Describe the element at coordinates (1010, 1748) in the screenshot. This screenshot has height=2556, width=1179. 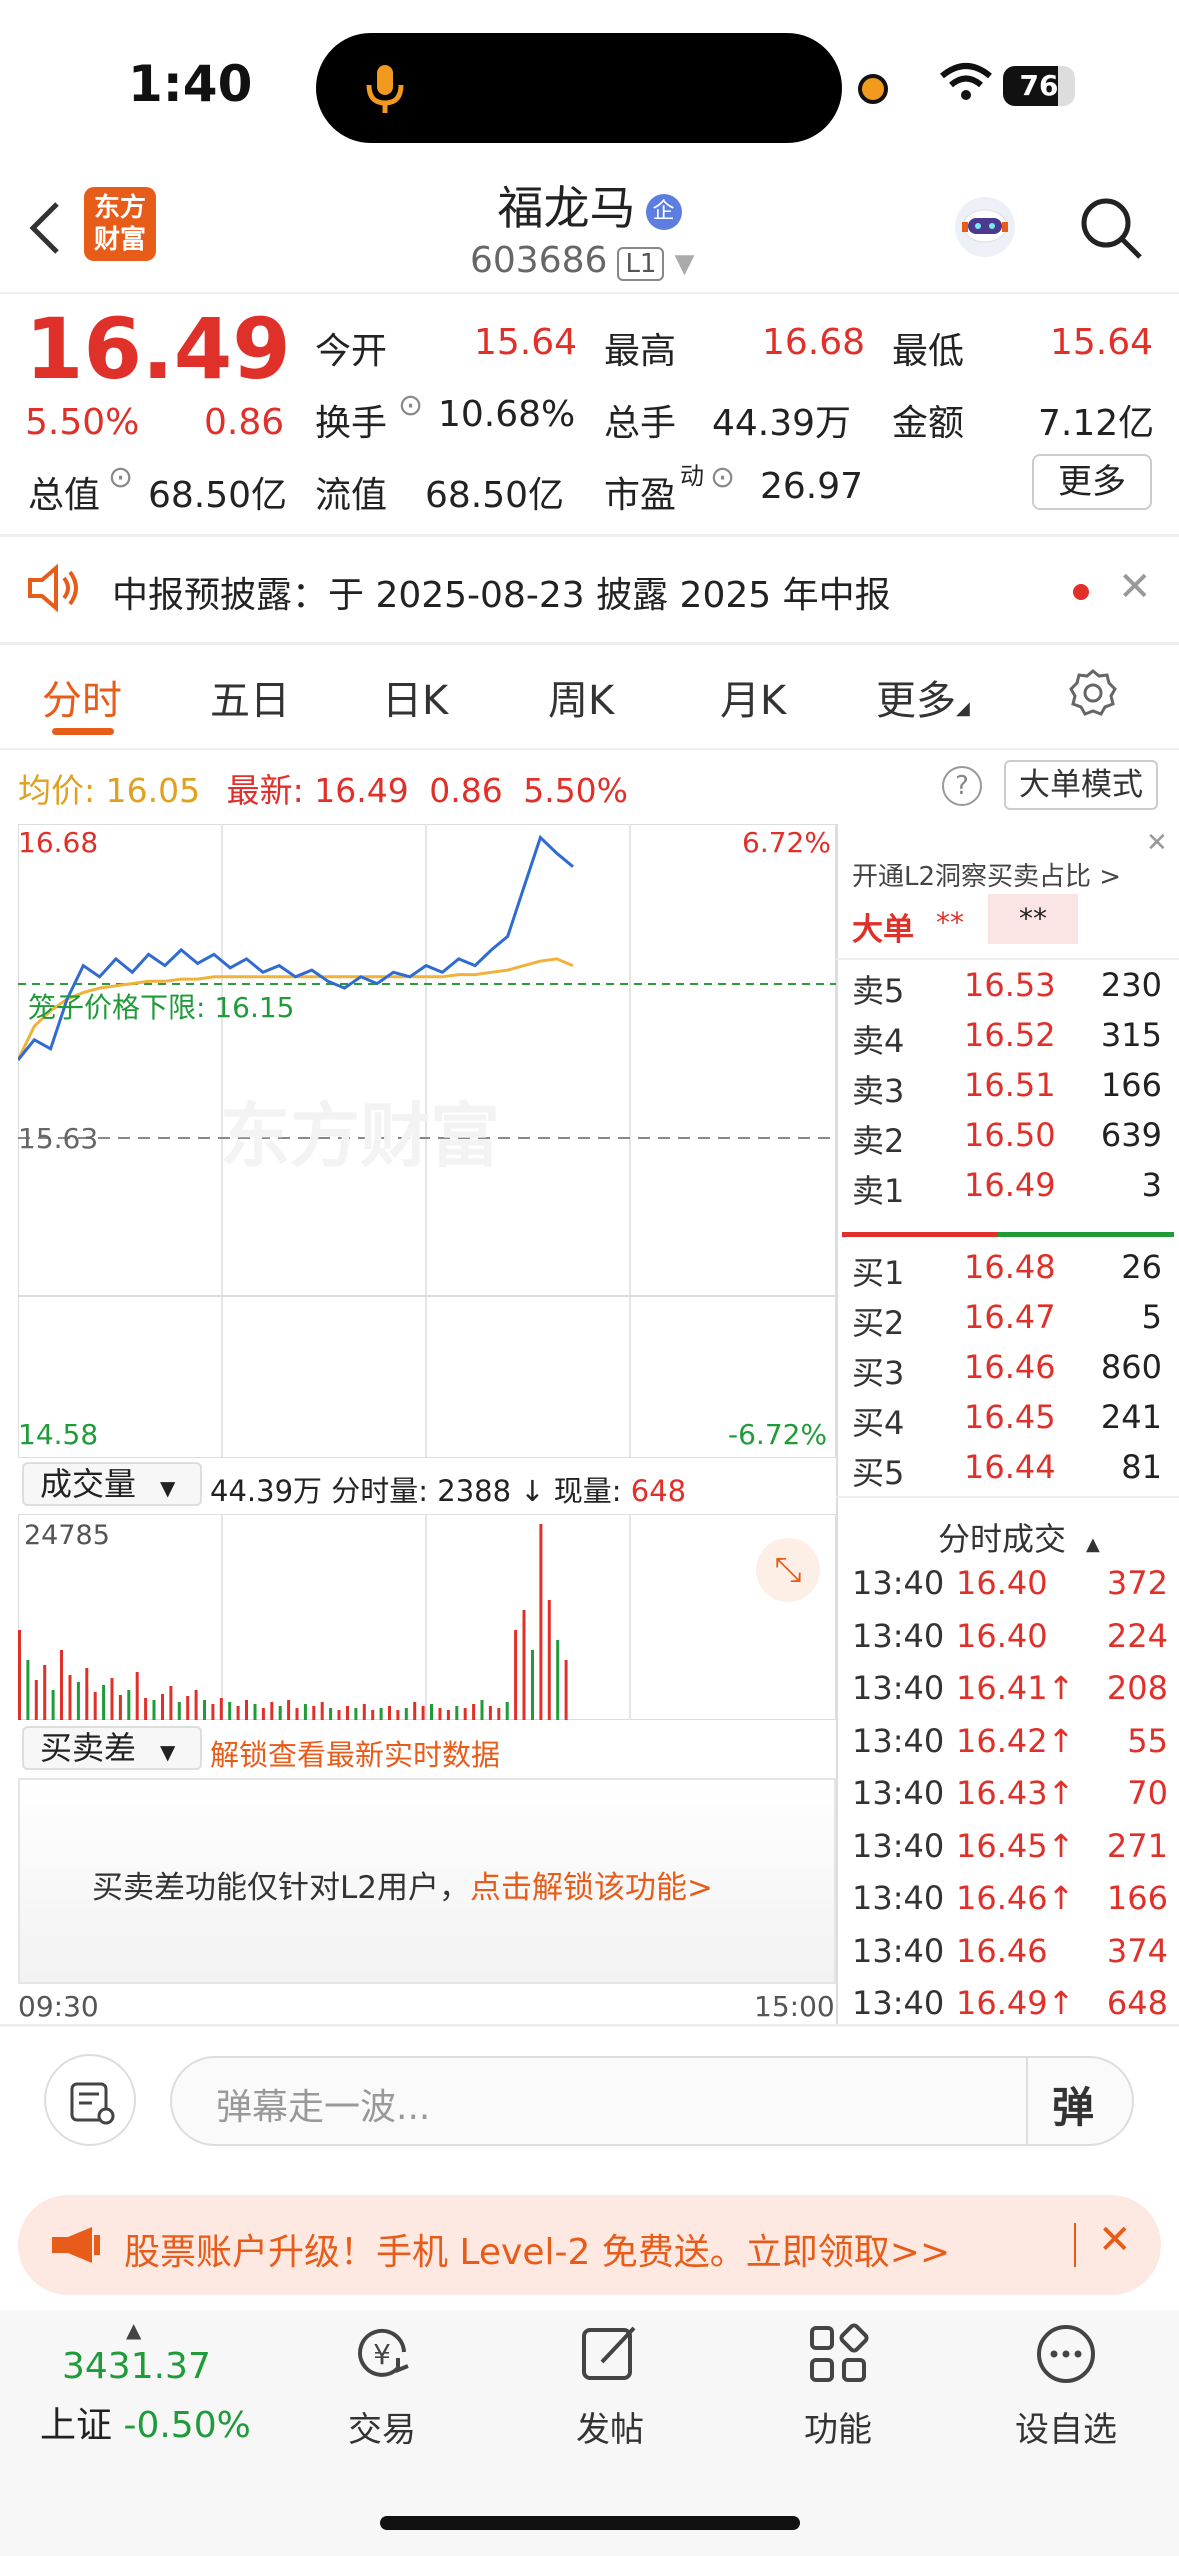
I see `trade-row: 13:40 16.42↑ 55` at that location.